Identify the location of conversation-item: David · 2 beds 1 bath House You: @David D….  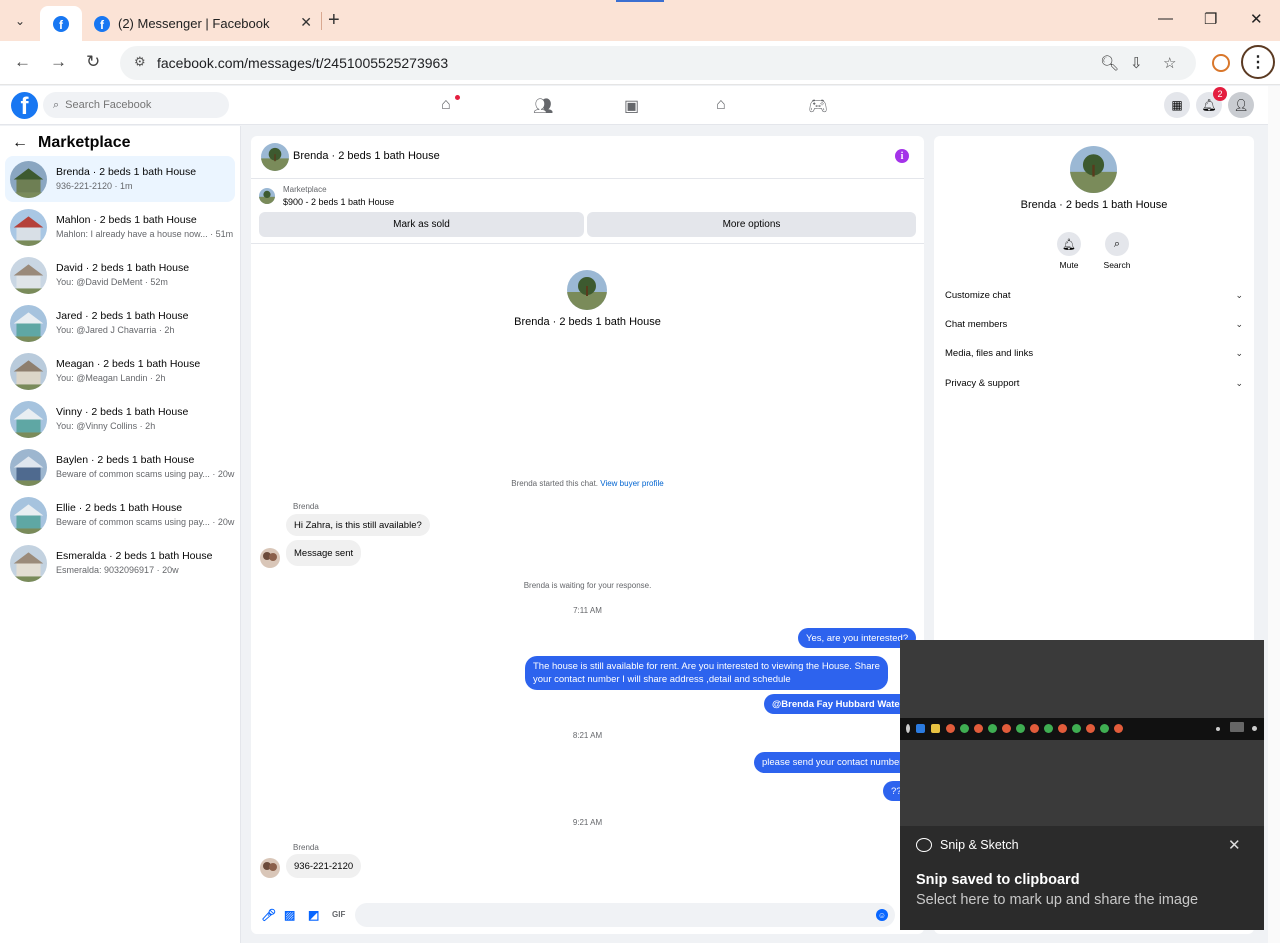
(120, 275).